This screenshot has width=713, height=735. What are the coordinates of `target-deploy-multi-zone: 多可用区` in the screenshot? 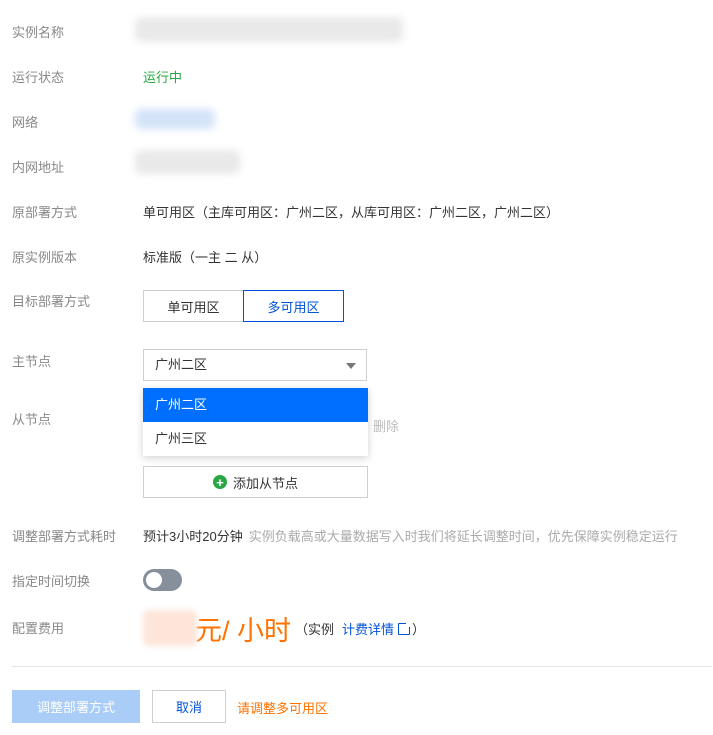 It's located at (293, 306).